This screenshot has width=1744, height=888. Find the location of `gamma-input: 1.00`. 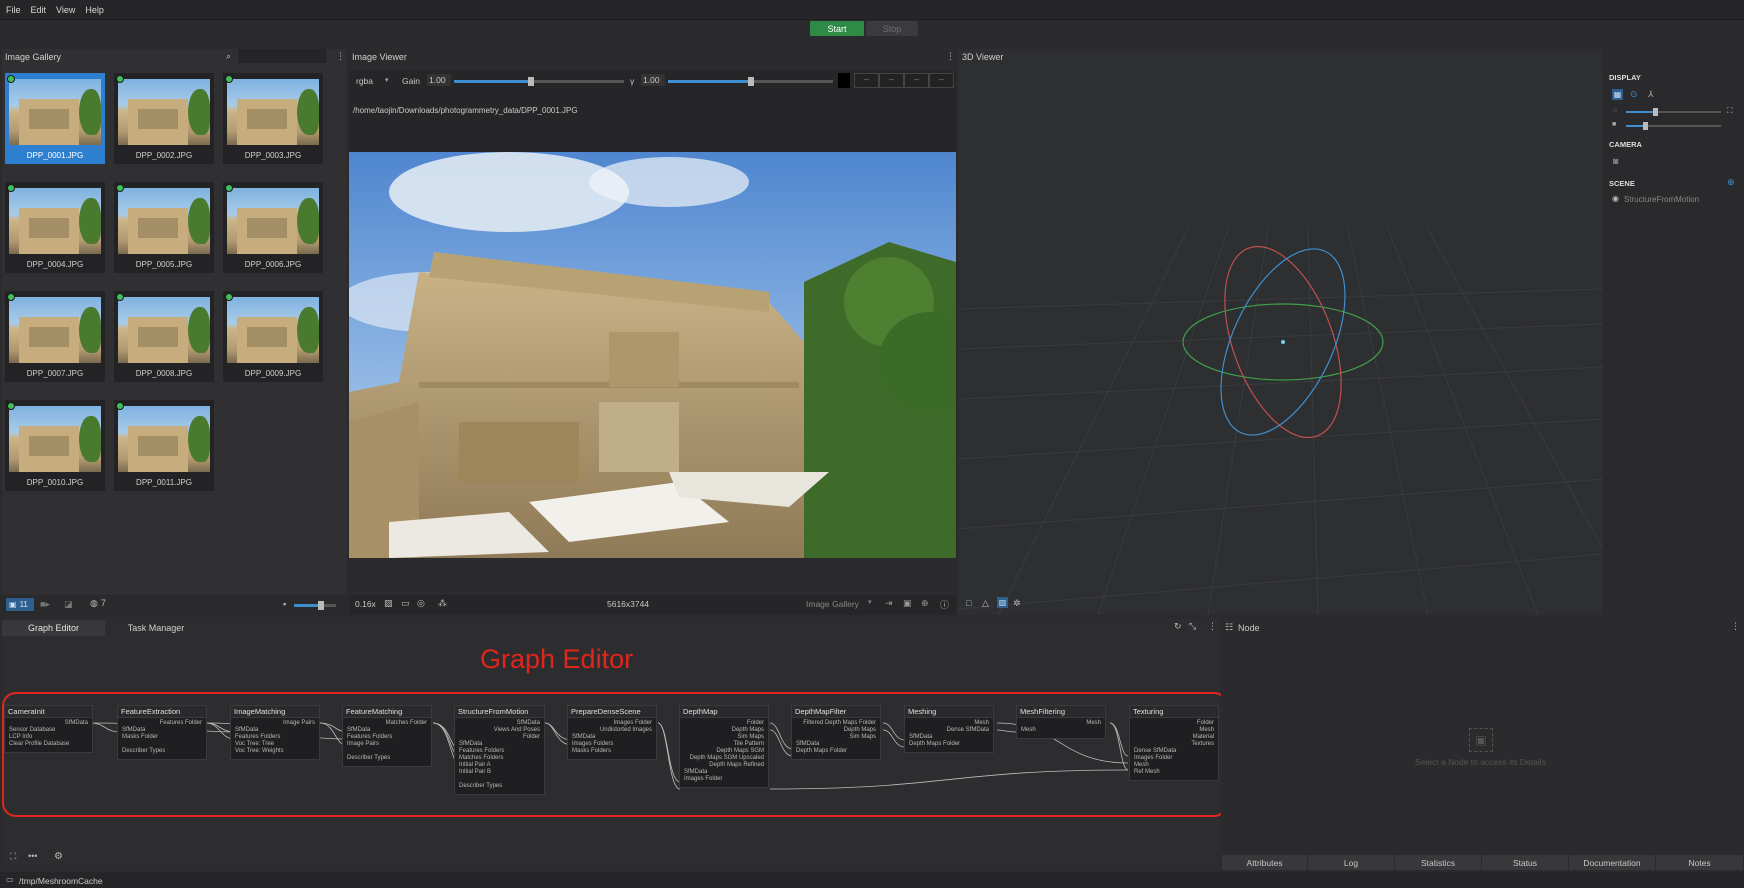

gamma-input: 1.00 is located at coordinates (653, 80).